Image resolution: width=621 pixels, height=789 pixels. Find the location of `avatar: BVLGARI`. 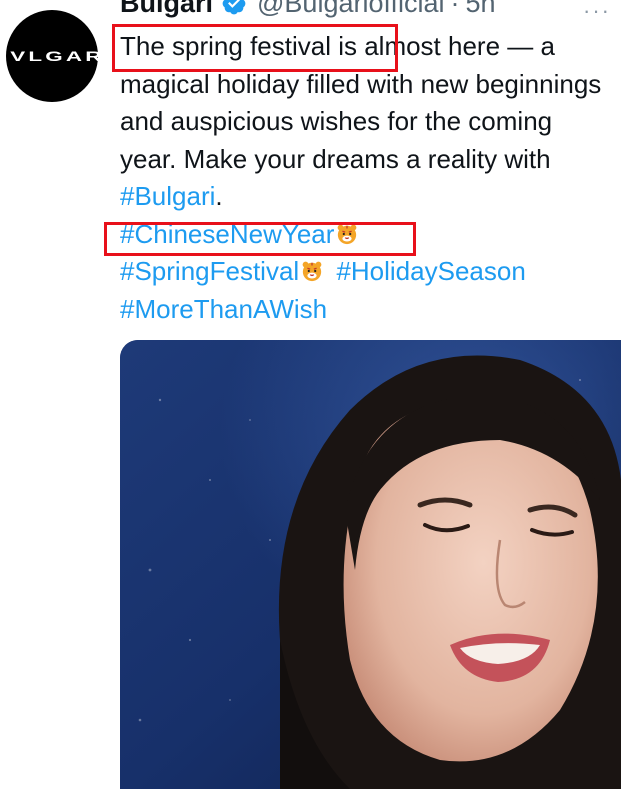

avatar: BVLGARI is located at coordinates (55, 56).